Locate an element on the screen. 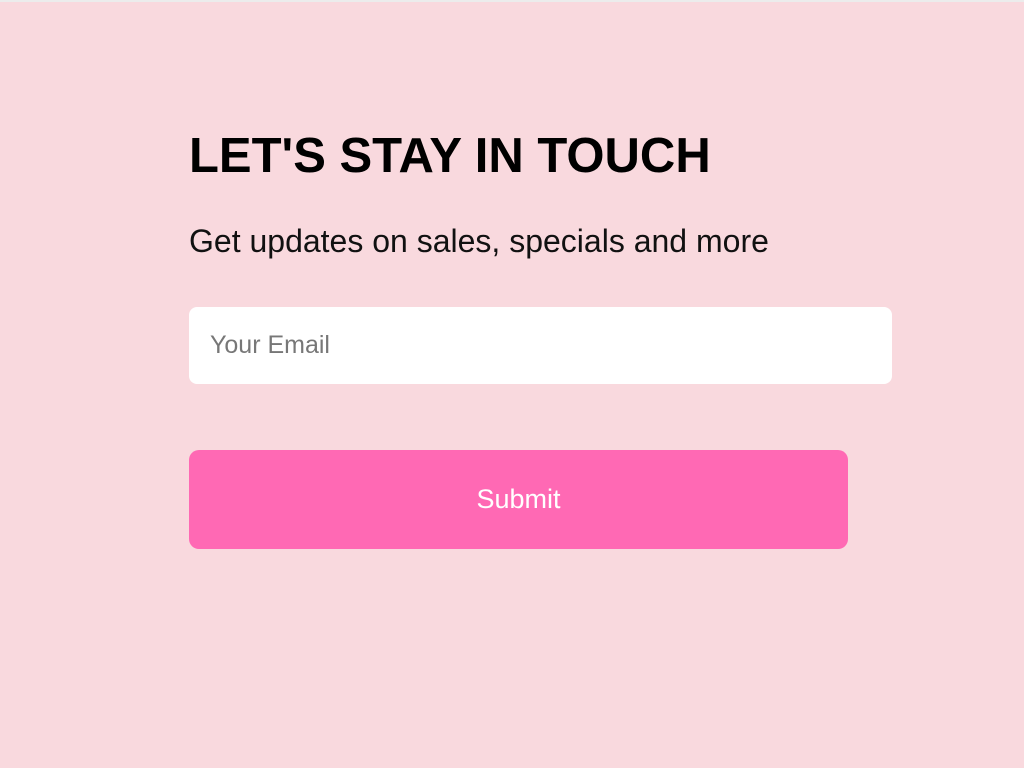 The width and height of the screenshot is (1024, 768). top-edge-divider is located at coordinates (512, 1).